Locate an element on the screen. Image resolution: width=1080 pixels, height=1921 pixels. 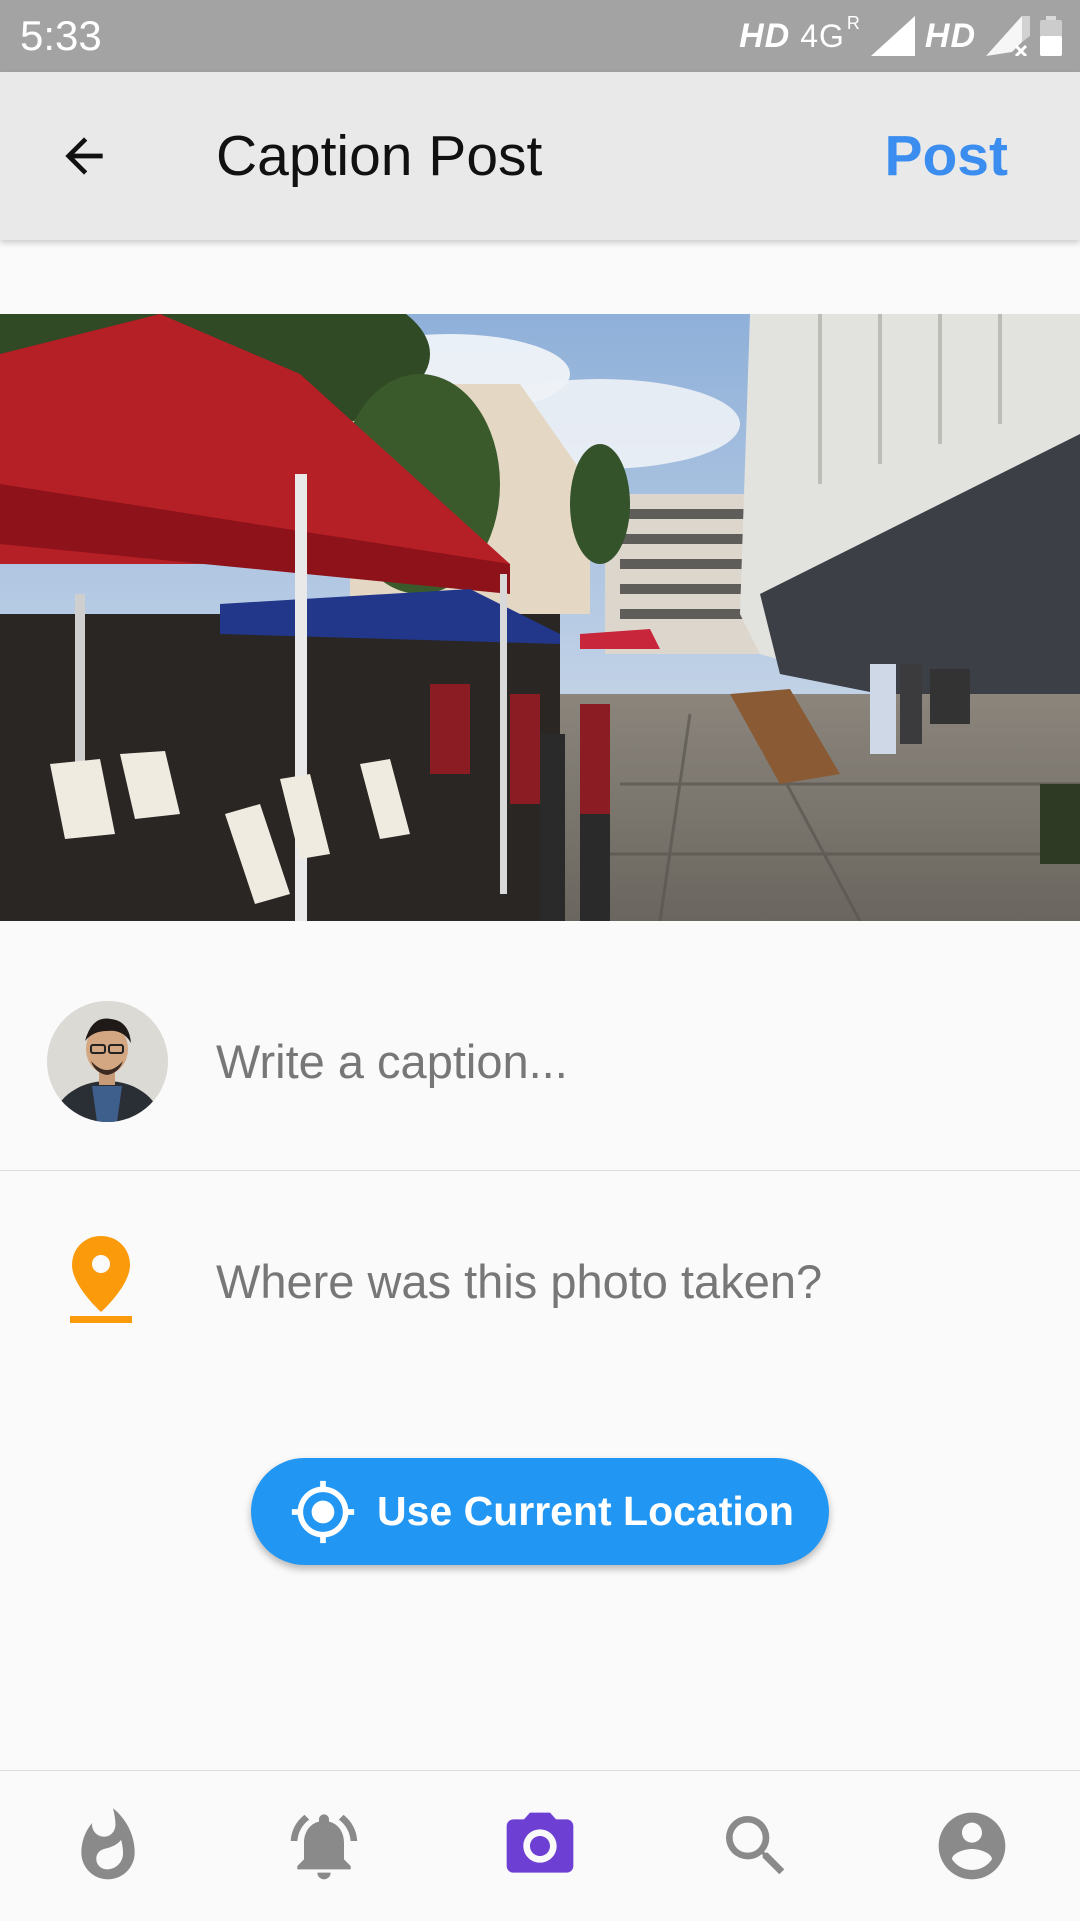
gps-fixed-icon is located at coordinates (323, 1511).